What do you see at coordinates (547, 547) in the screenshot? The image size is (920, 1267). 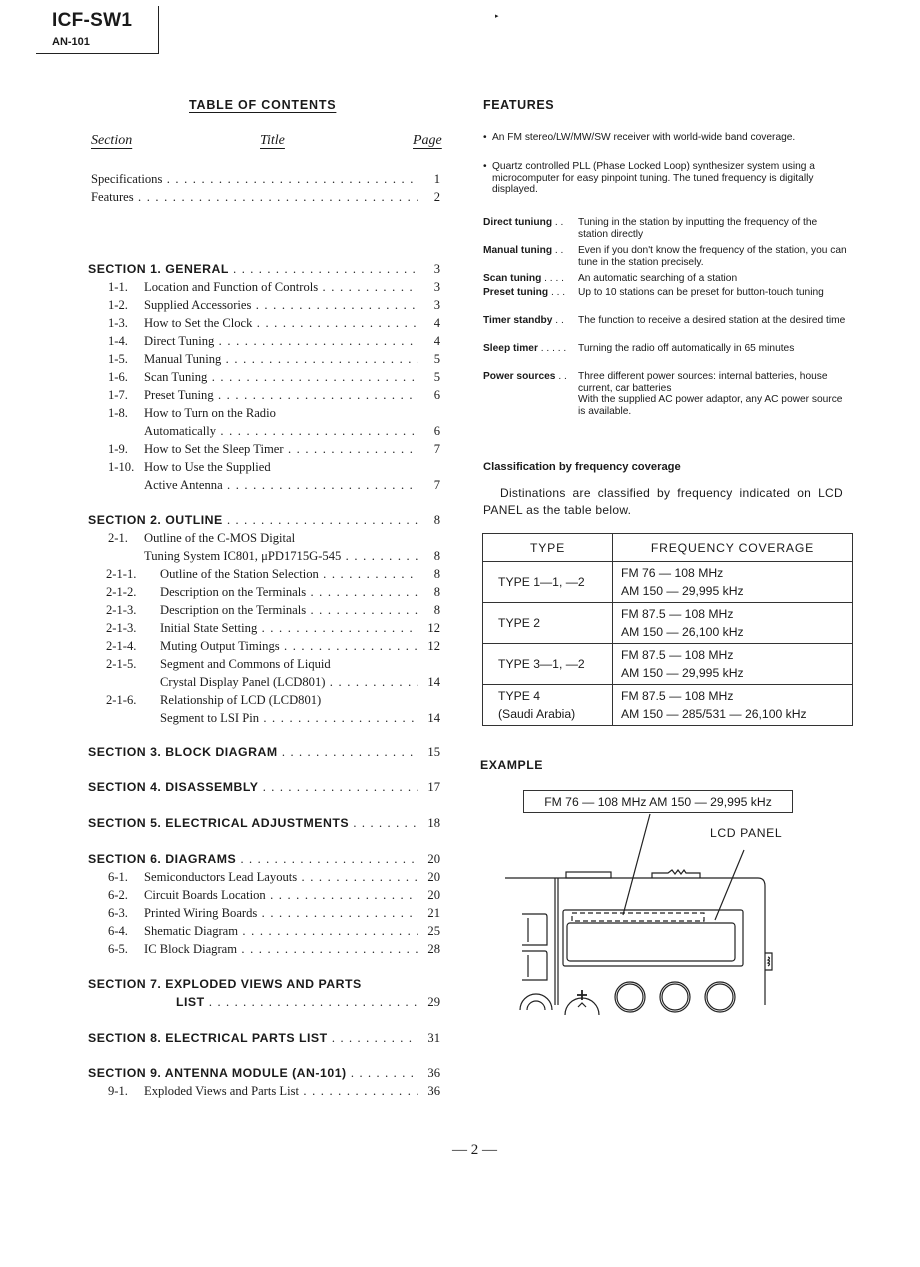 I see `header-type: TYPE` at bounding box center [547, 547].